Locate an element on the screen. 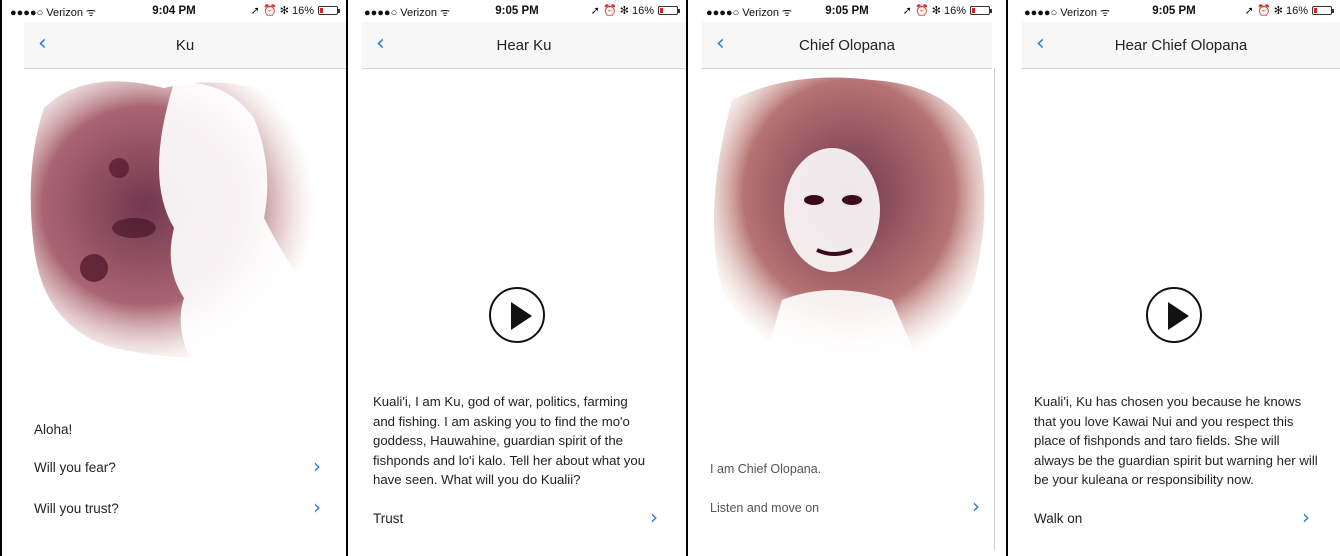 The image size is (1340, 556). ku-portrait-image is located at coordinates (176, 218).